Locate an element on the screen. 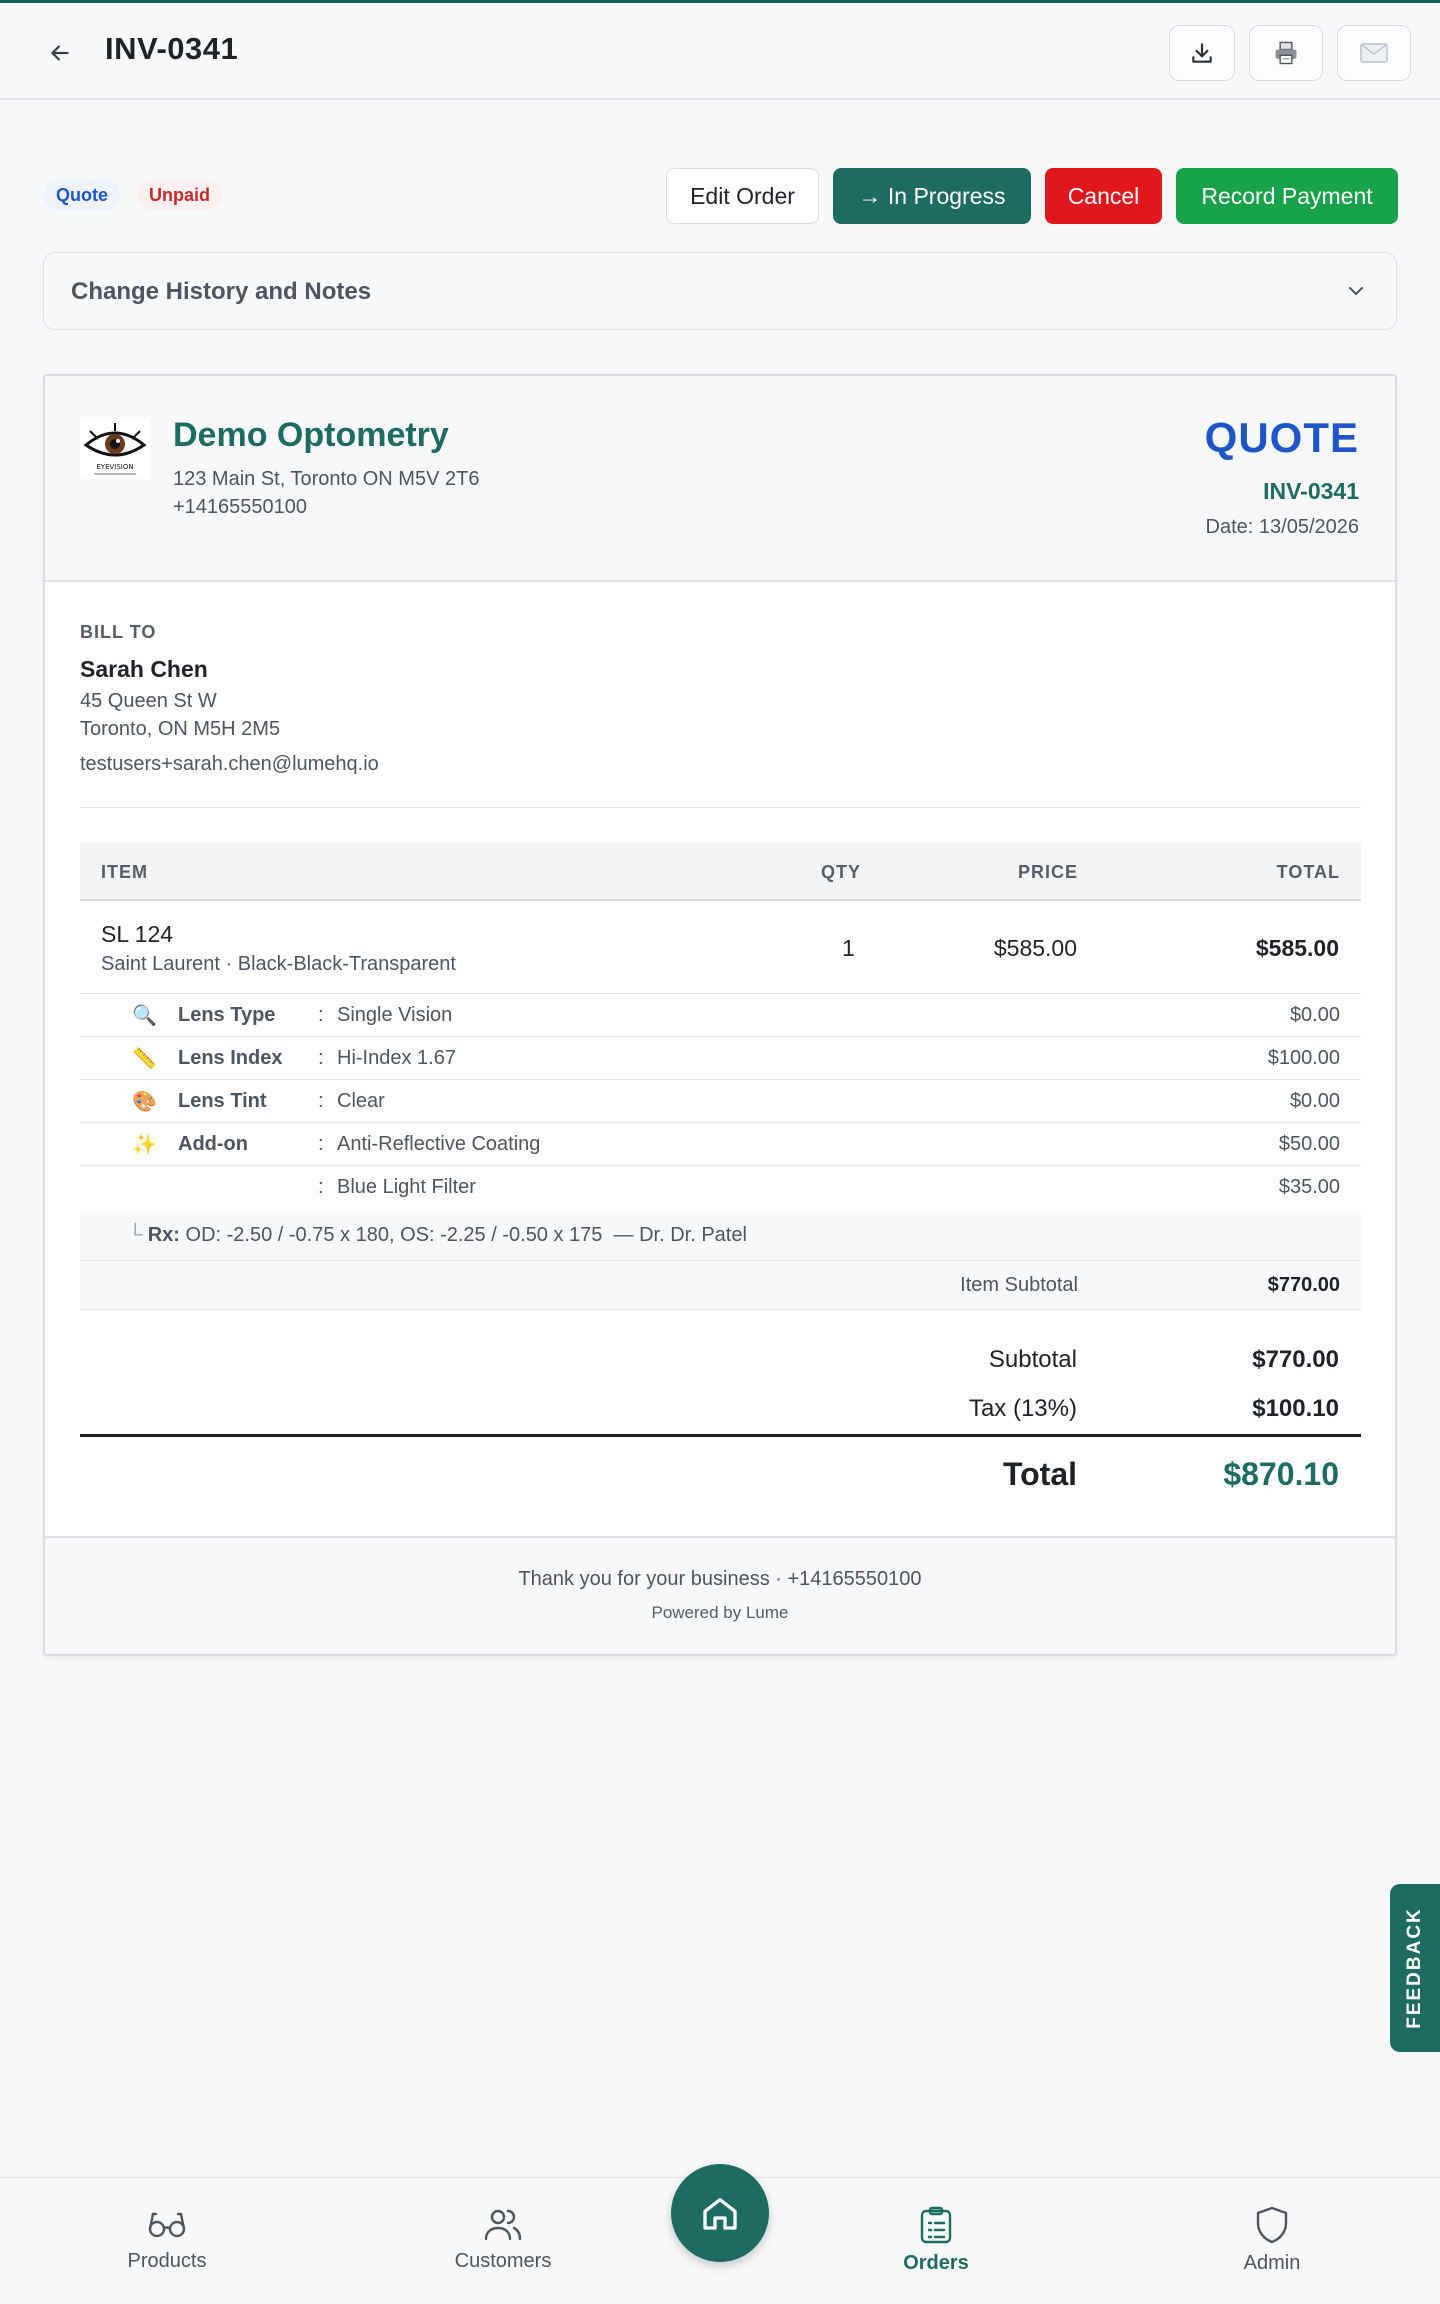 This screenshot has height=2304, width=1440. nav-orders: Orders is located at coordinates (936, 2240).